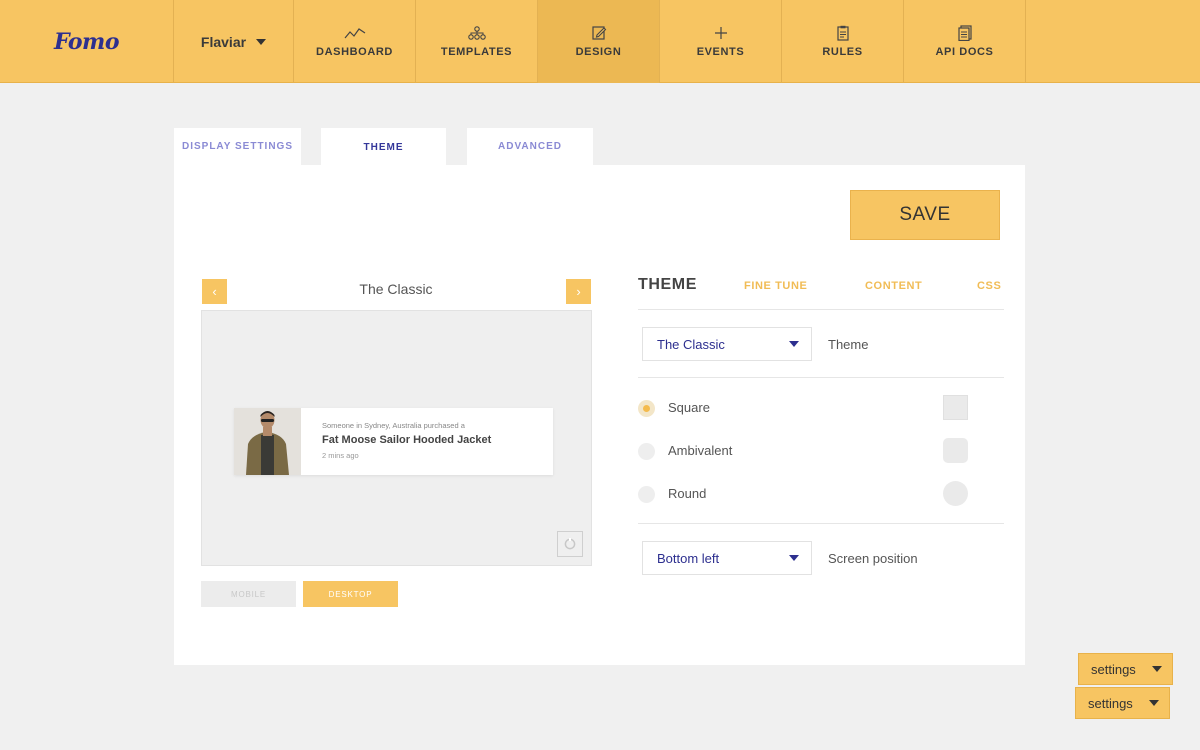 This screenshot has width=1200, height=750. What do you see at coordinates (989, 286) in the screenshot?
I see `subtab-css: CSS` at bounding box center [989, 286].